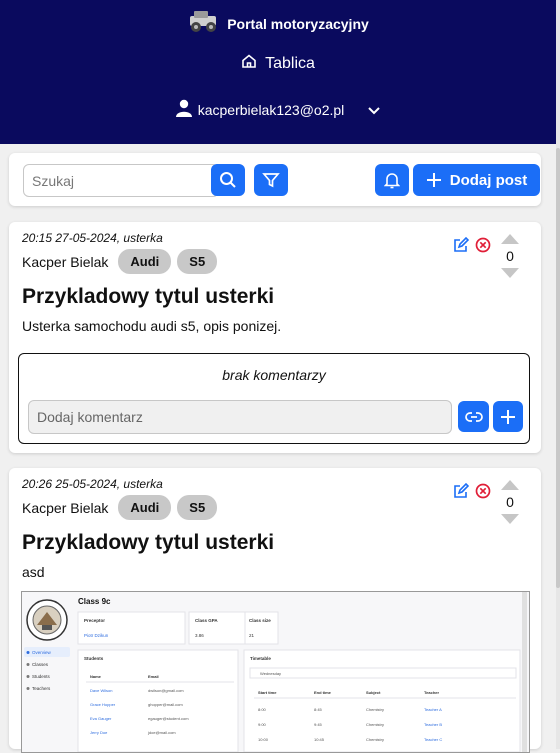 Image resolution: width=560 pixels, height=753 pixels. What do you see at coordinates (101, 718) in the screenshot?
I see `student-name: Eva Gauger` at bounding box center [101, 718].